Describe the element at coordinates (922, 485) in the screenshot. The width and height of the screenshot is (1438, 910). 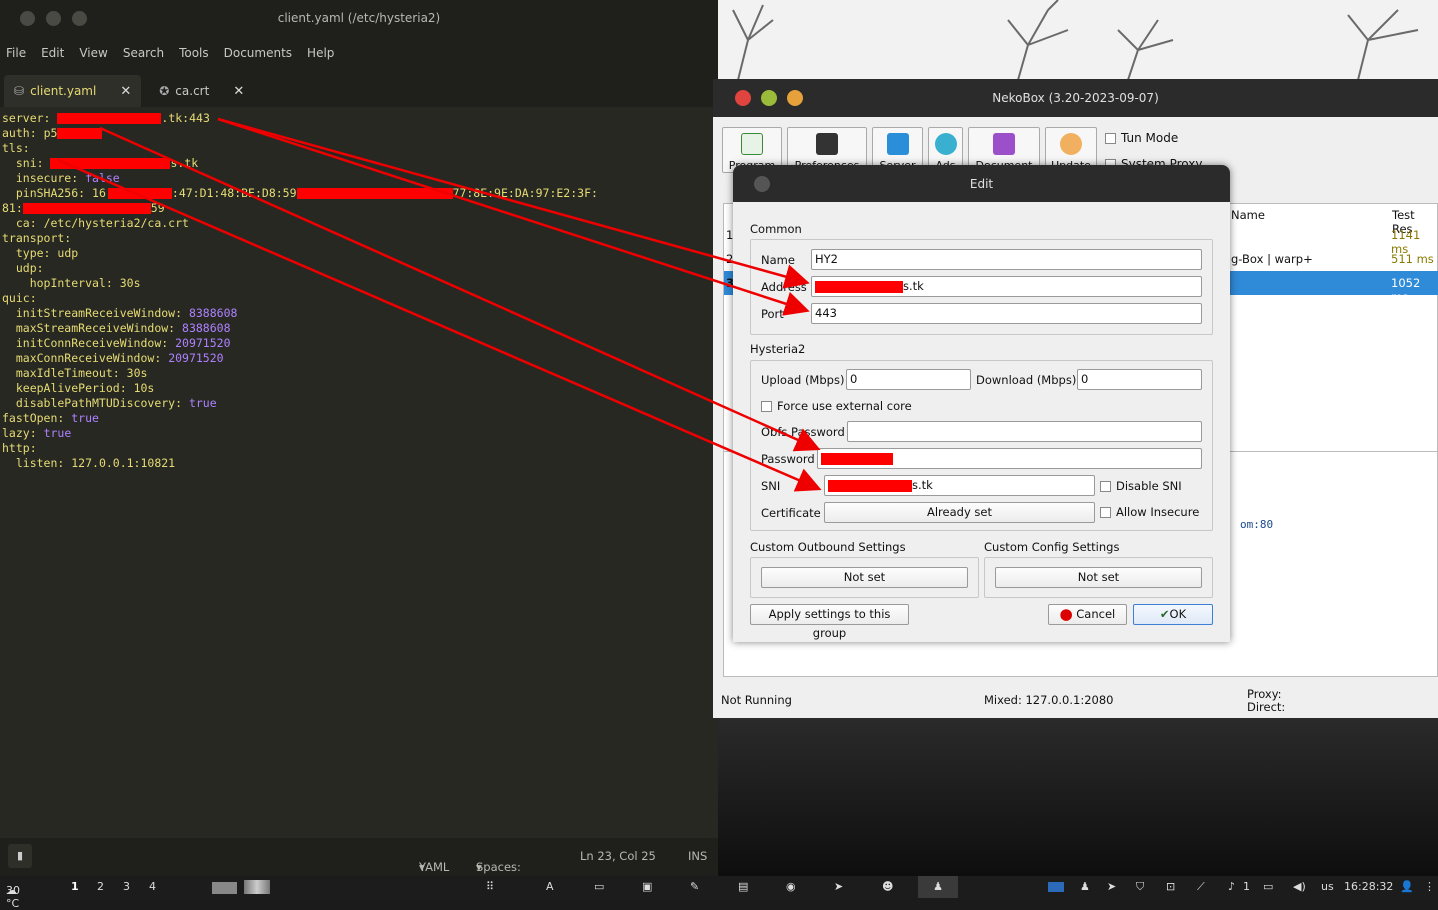
I see `sni-value: s.tk` at that location.